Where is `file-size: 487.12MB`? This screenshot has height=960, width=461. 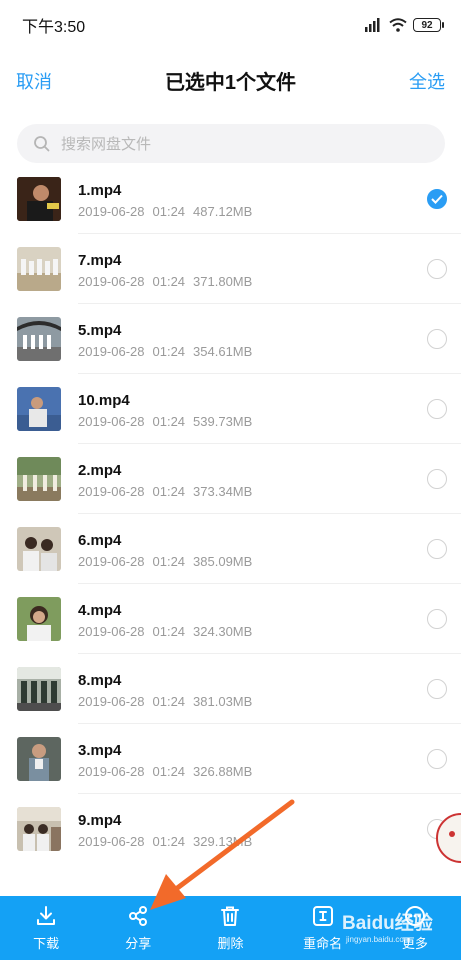
file-size: 487.12MB is located at coordinates (223, 211).